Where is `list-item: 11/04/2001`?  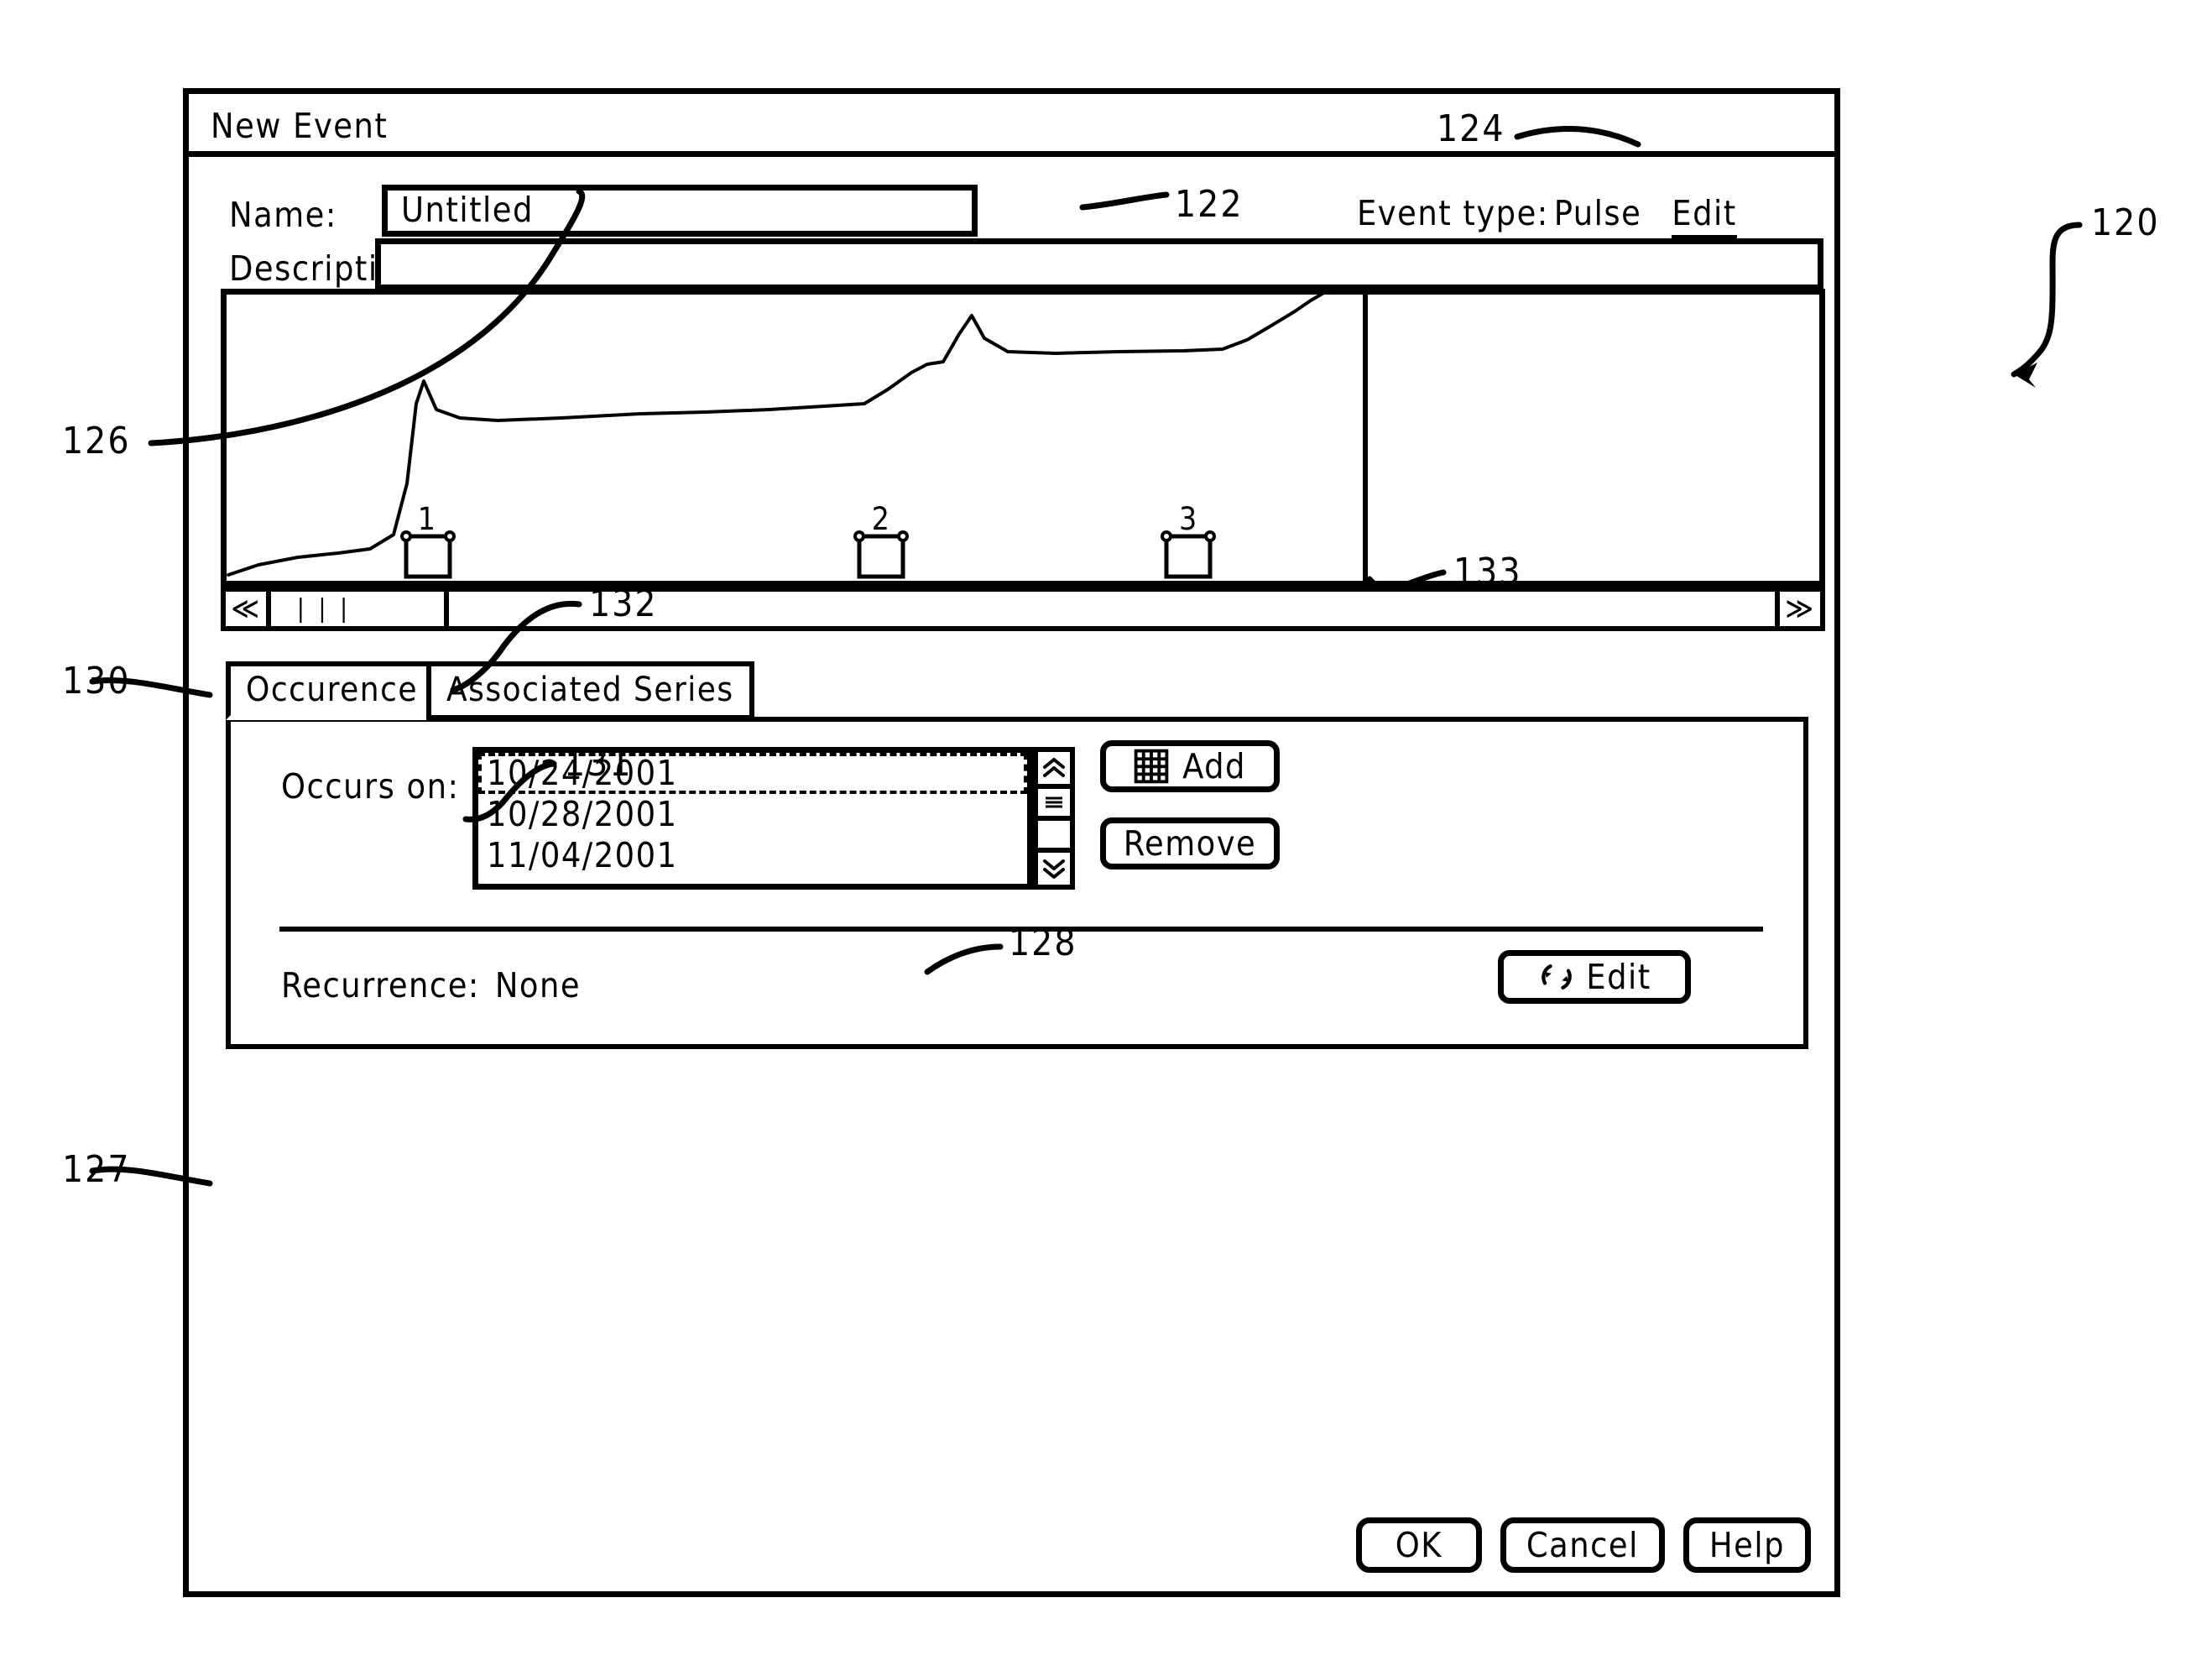 list-item: 11/04/2001 is located at coordinates (752, 855).